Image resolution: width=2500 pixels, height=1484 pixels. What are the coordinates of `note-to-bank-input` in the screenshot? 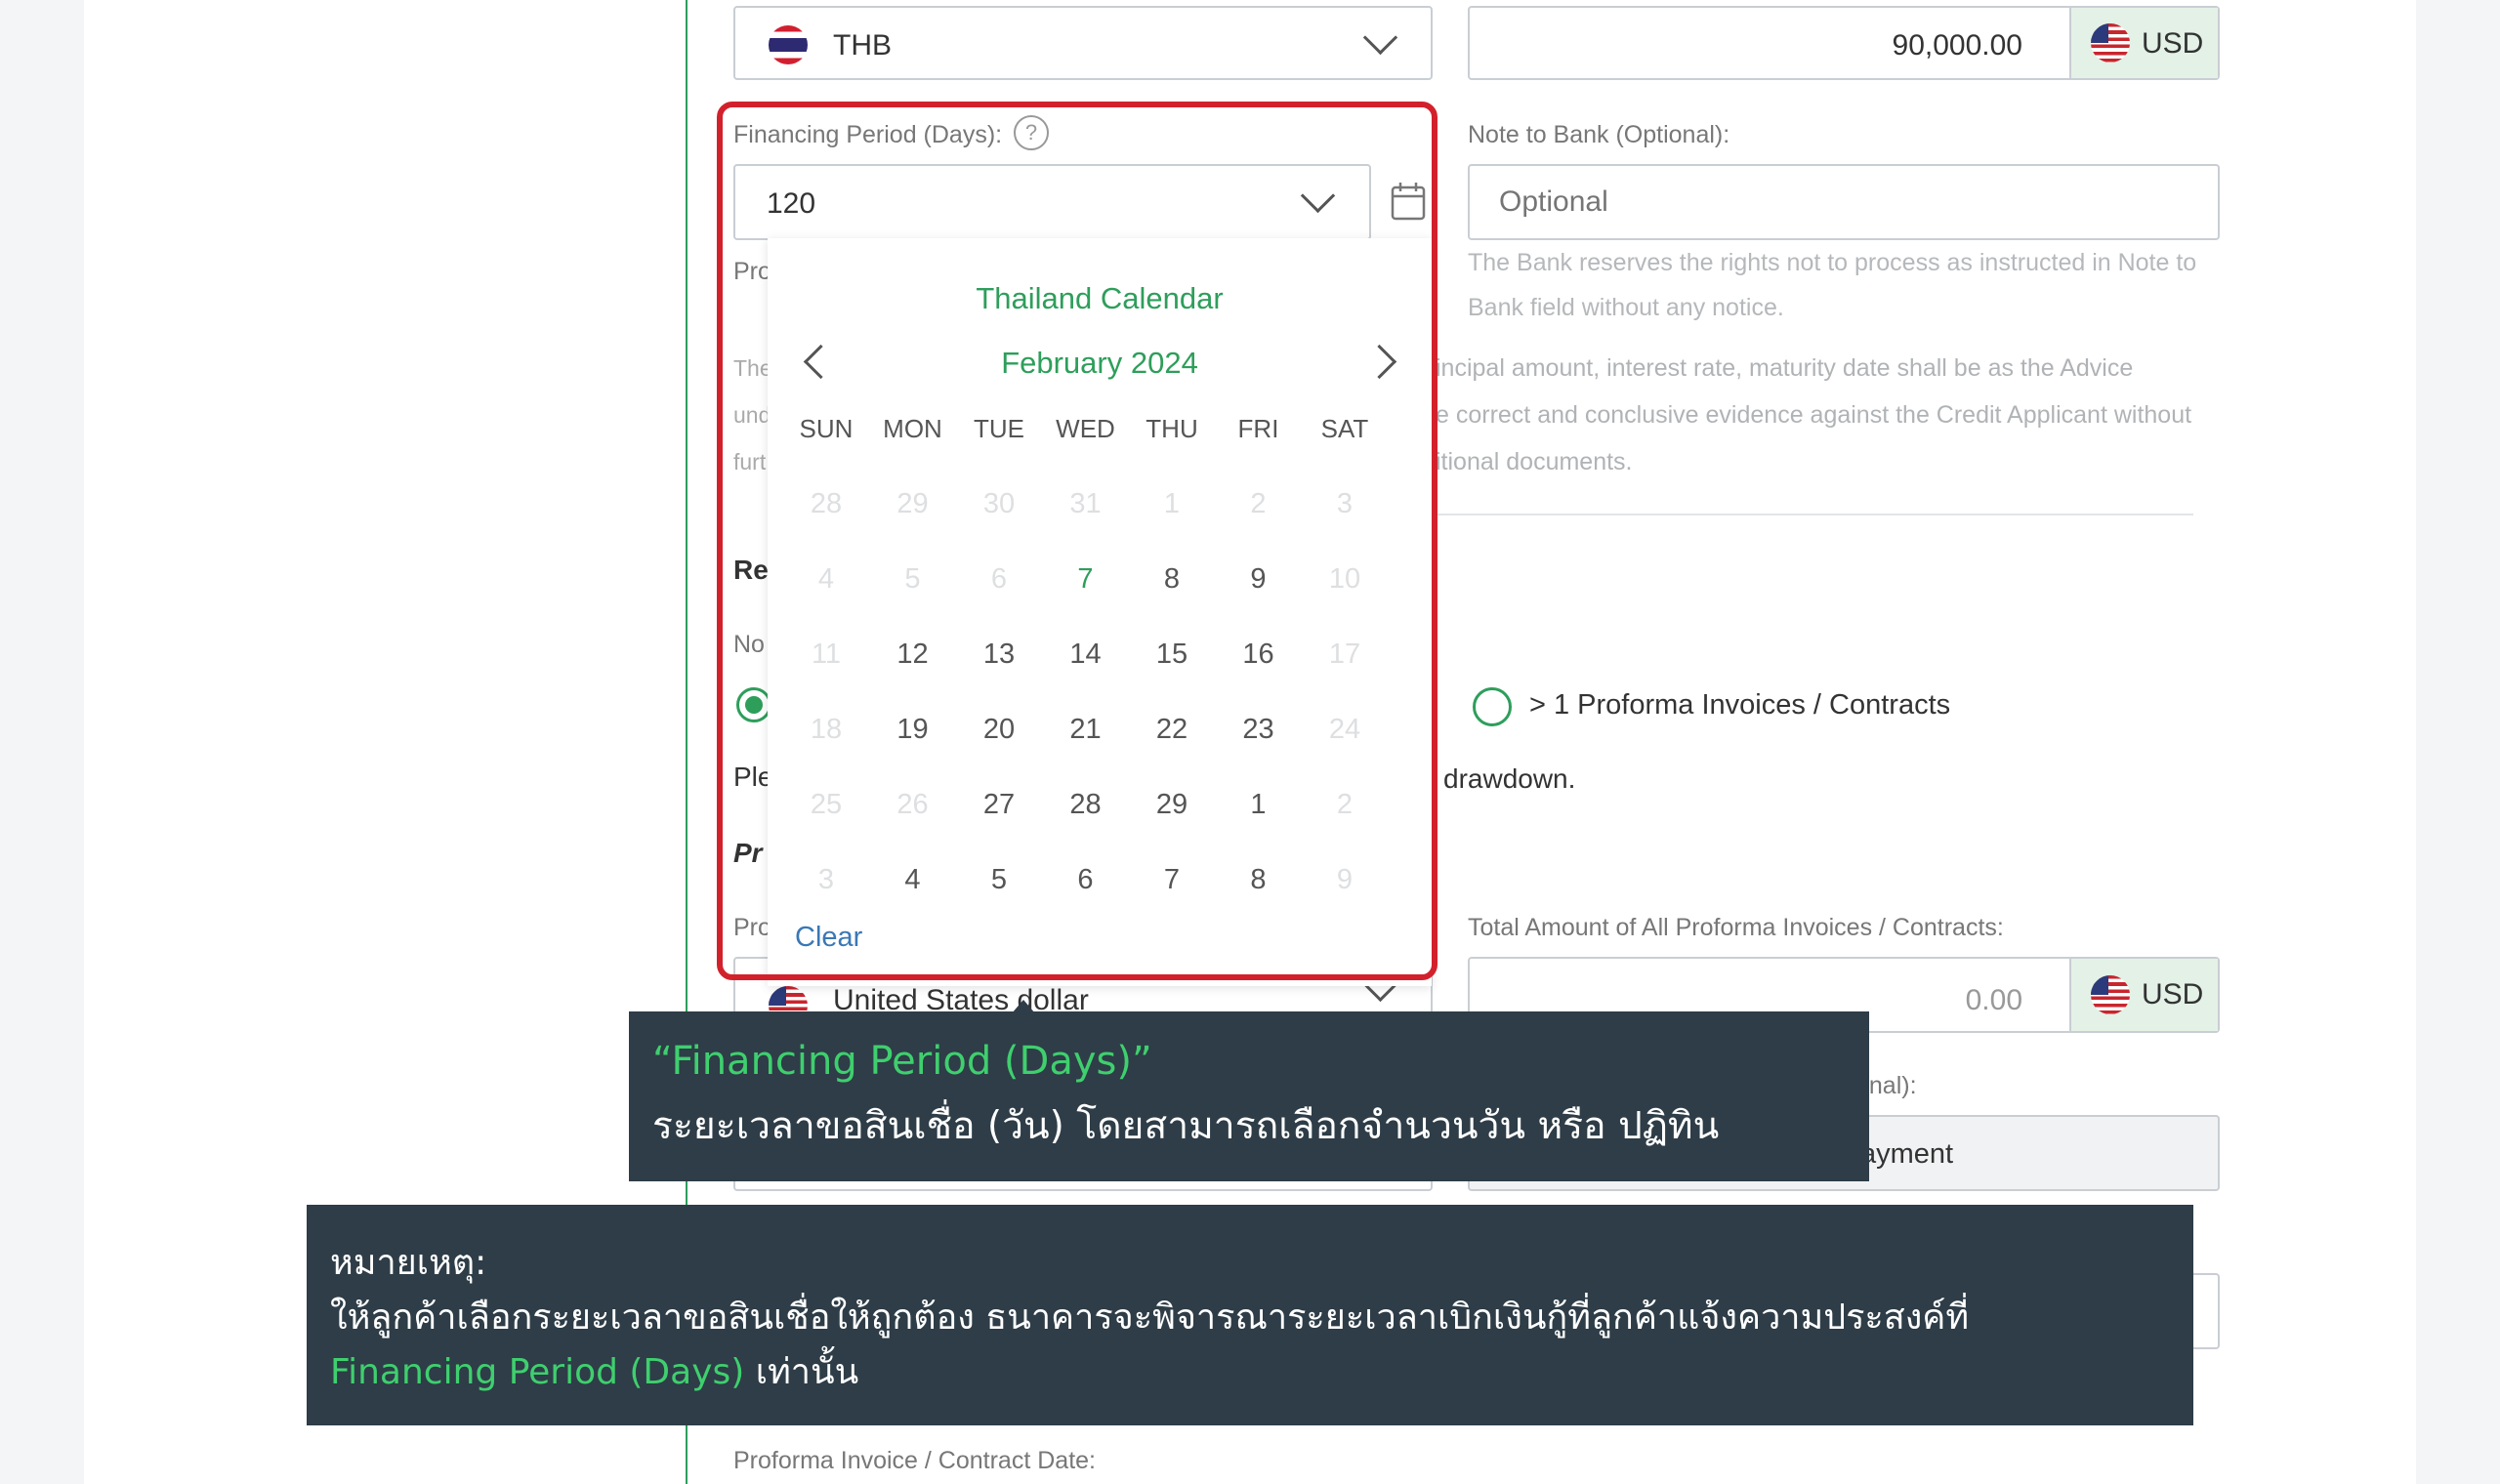 It's located at (1844, 202).